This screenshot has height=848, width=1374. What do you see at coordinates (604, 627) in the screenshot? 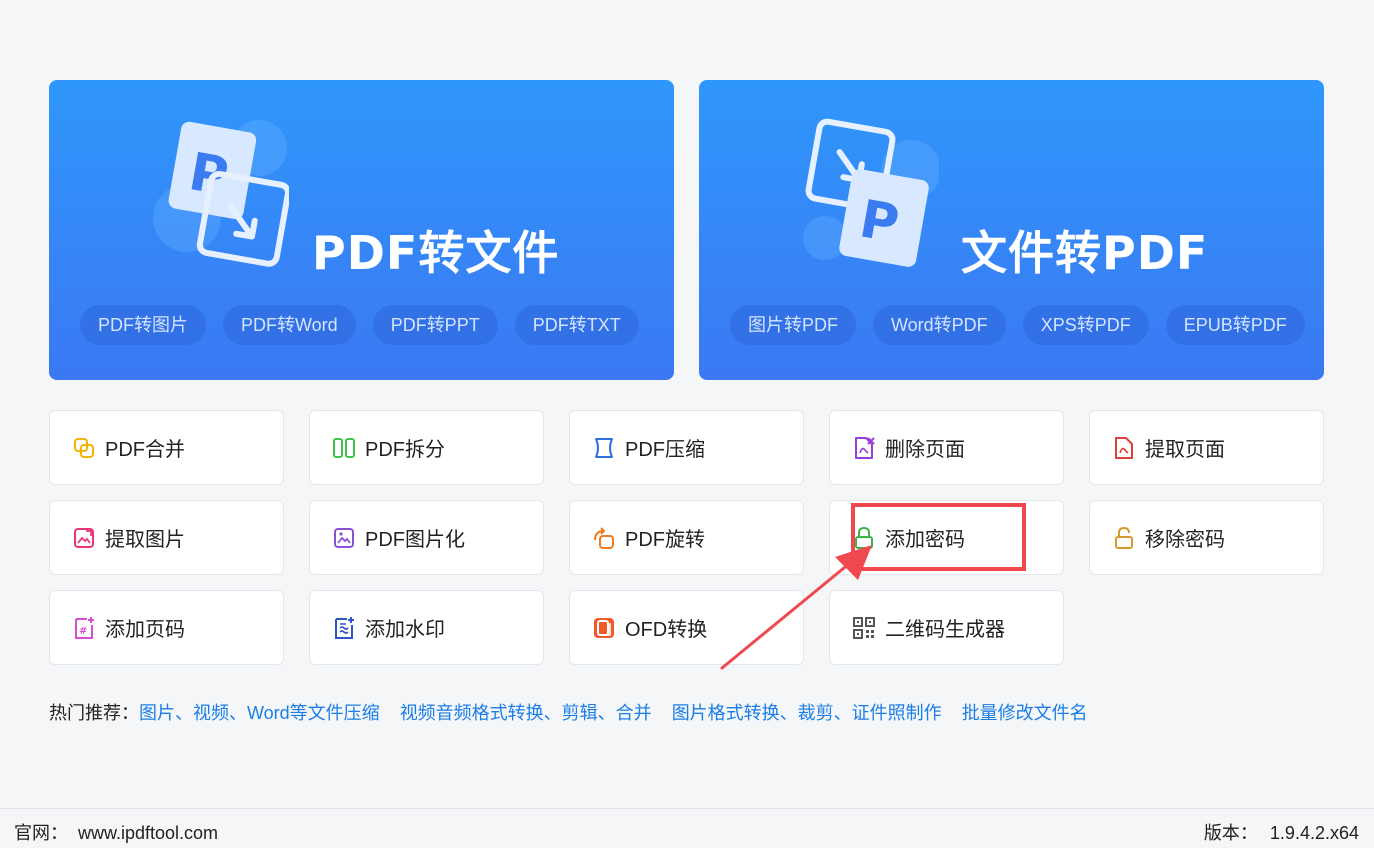
I see `ofd-icon` at bounding box center [604, 627].